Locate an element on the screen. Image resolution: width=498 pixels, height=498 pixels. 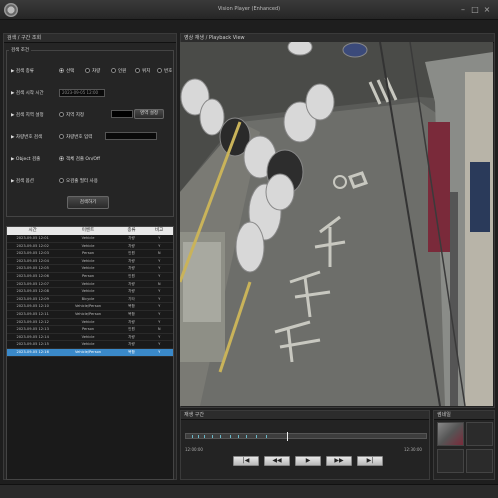
table-cell: 인원 is located at coordinates (131, 253).